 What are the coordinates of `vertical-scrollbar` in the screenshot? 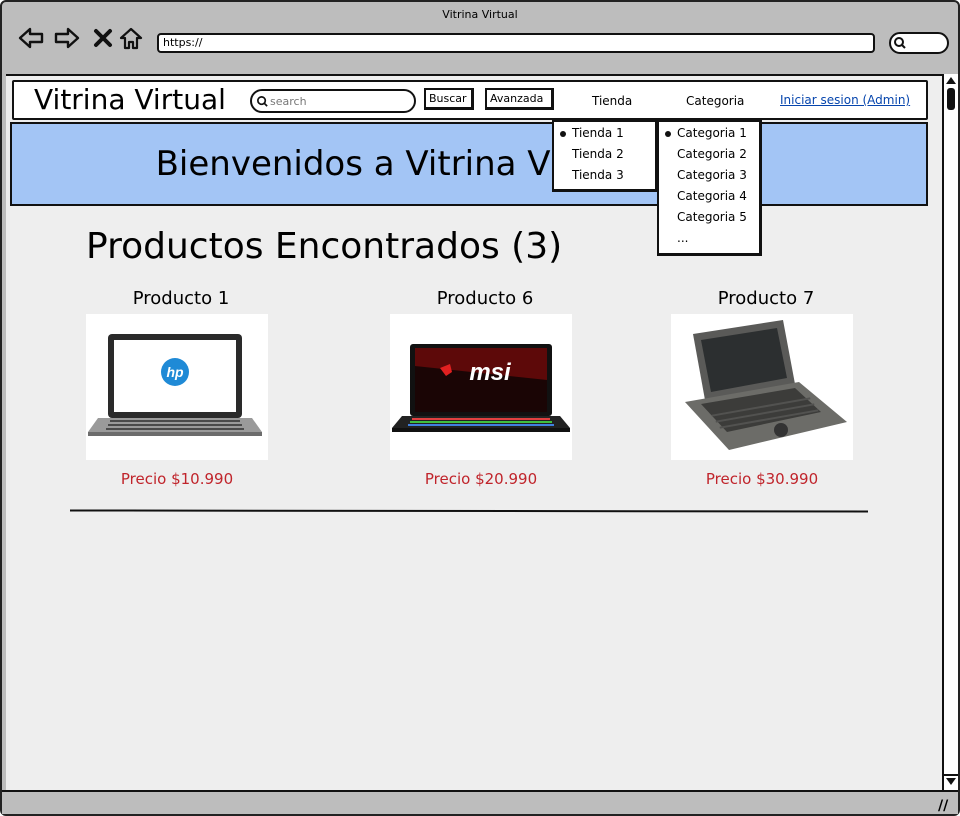 It's located at (950, 432).